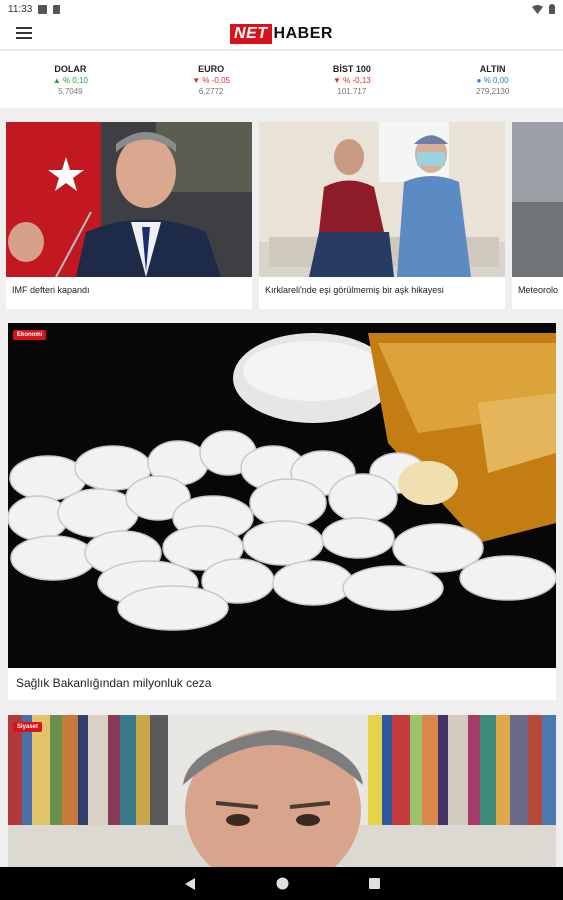 The height and width of the screenshot is (900, 563). I want to click on app-bar: NET HABER, so click(281, 34).